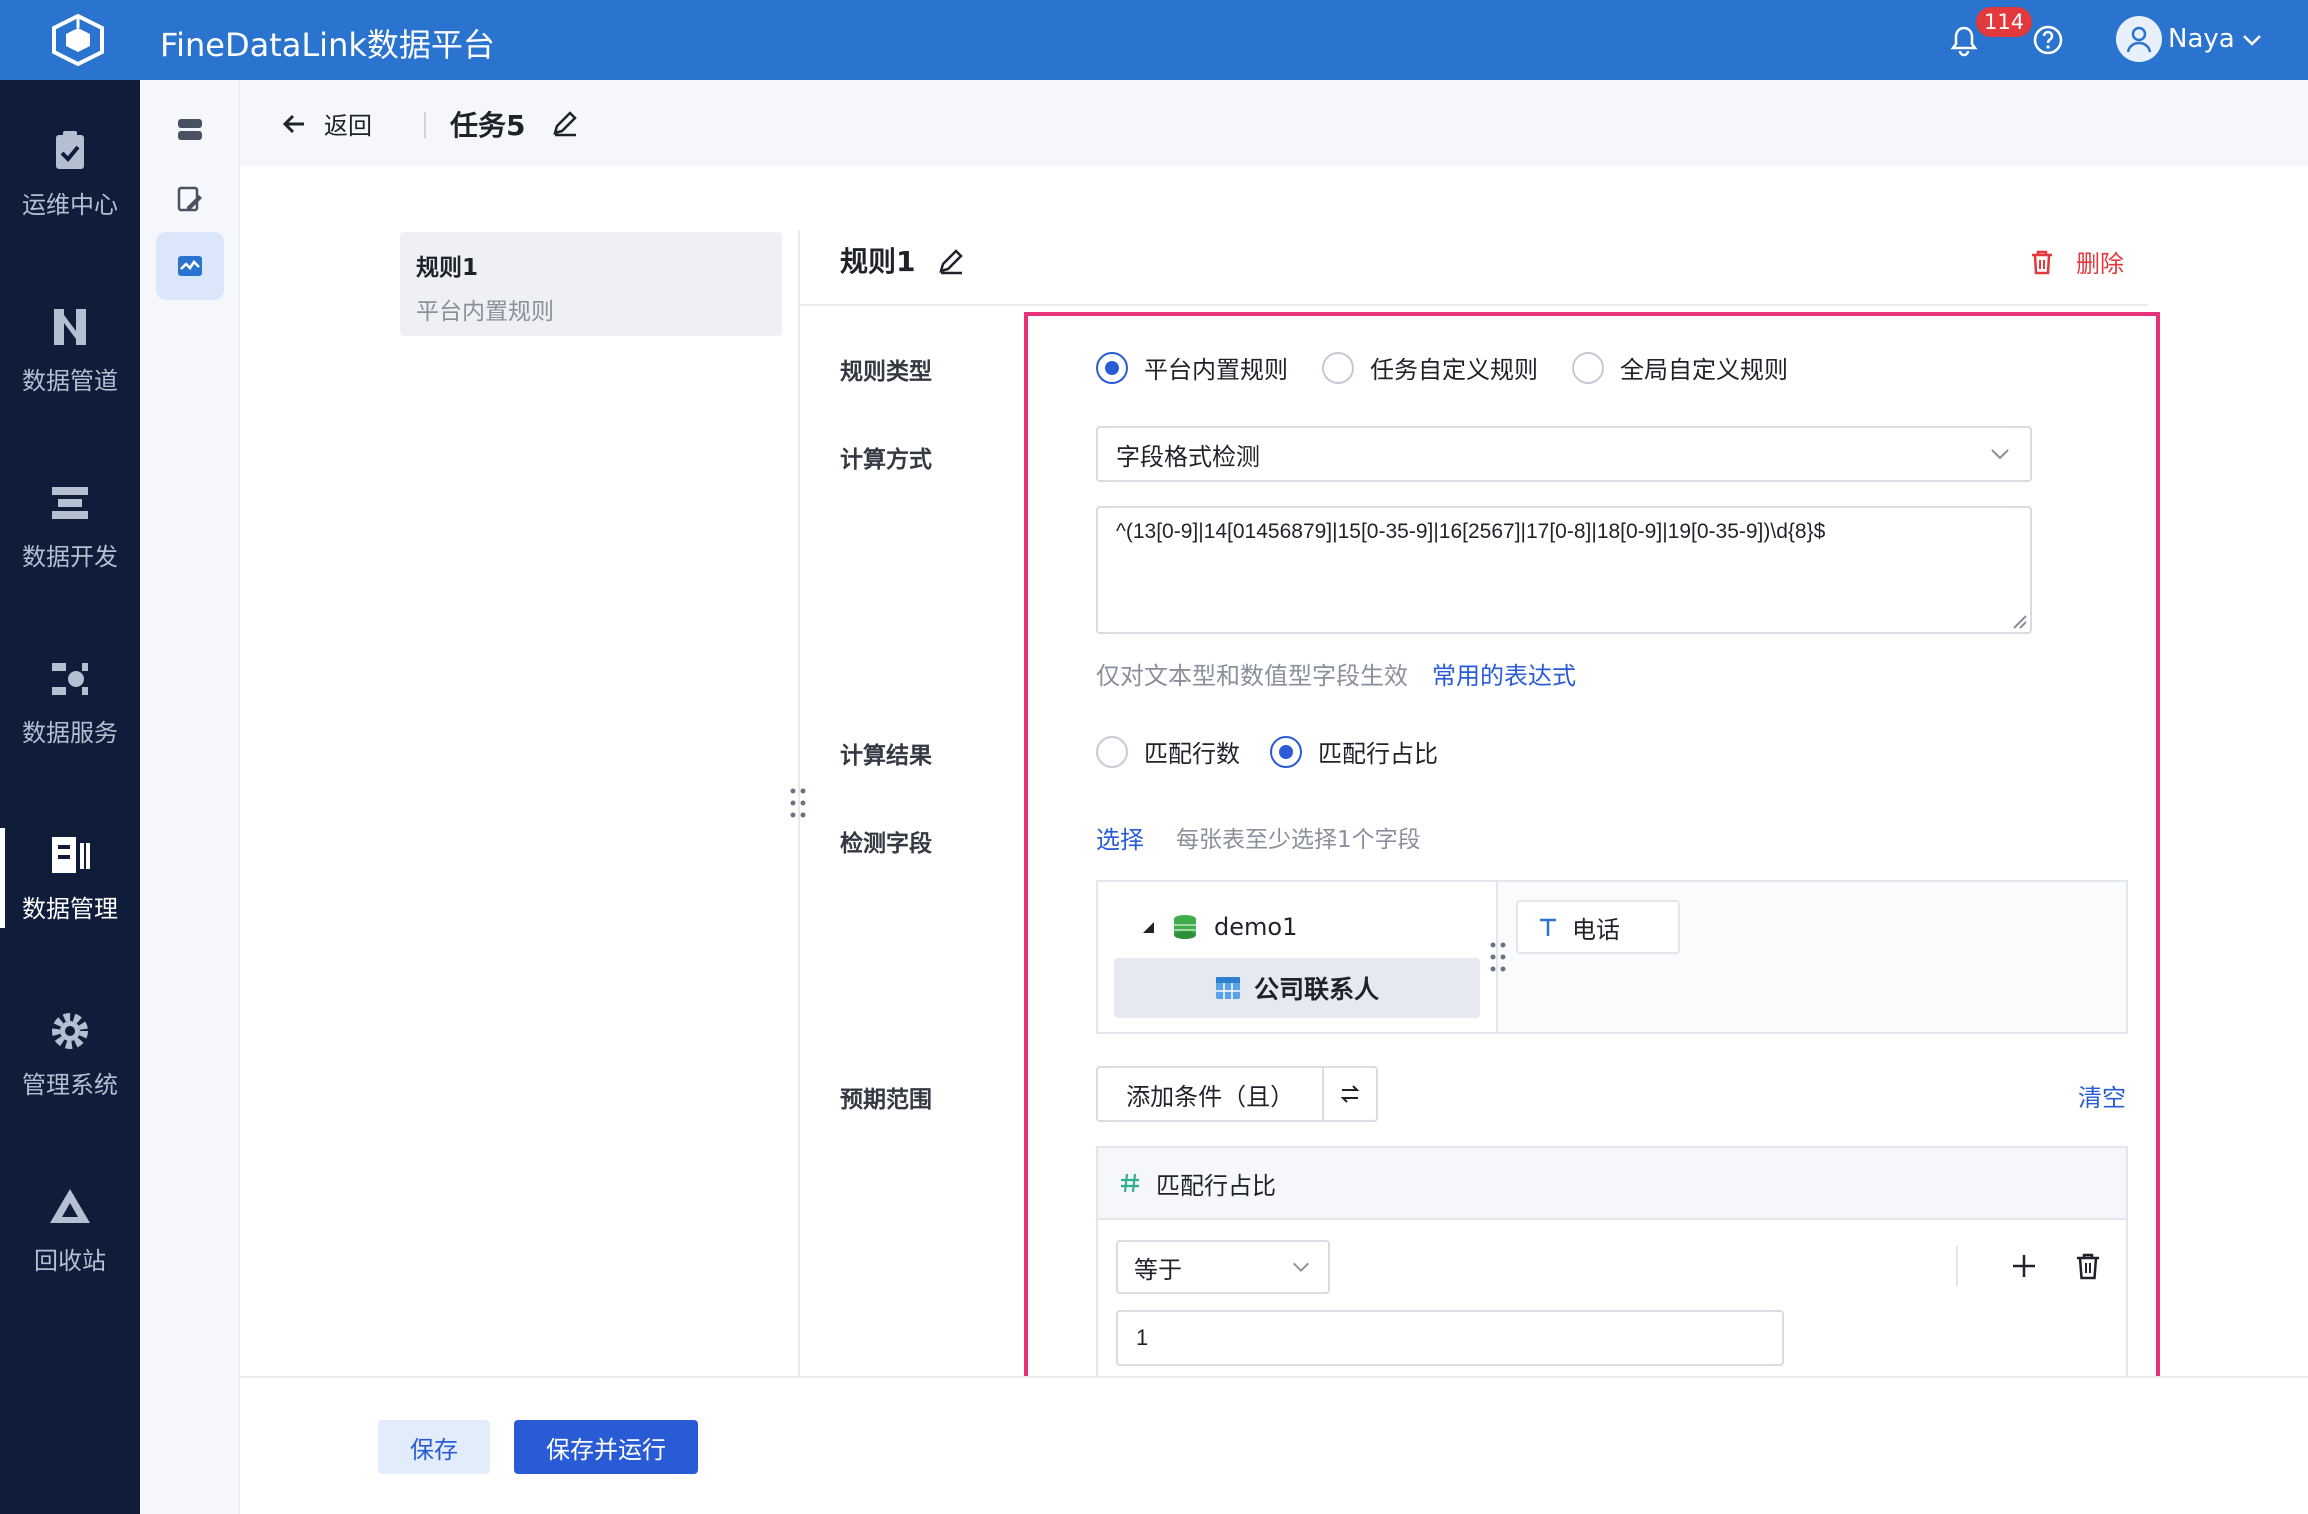 The width and height of the screenshot is (2308, 1514). Describe the element at coordinates (70, 149) in the screenshot. I see `clipboard-check-icon` at that location.